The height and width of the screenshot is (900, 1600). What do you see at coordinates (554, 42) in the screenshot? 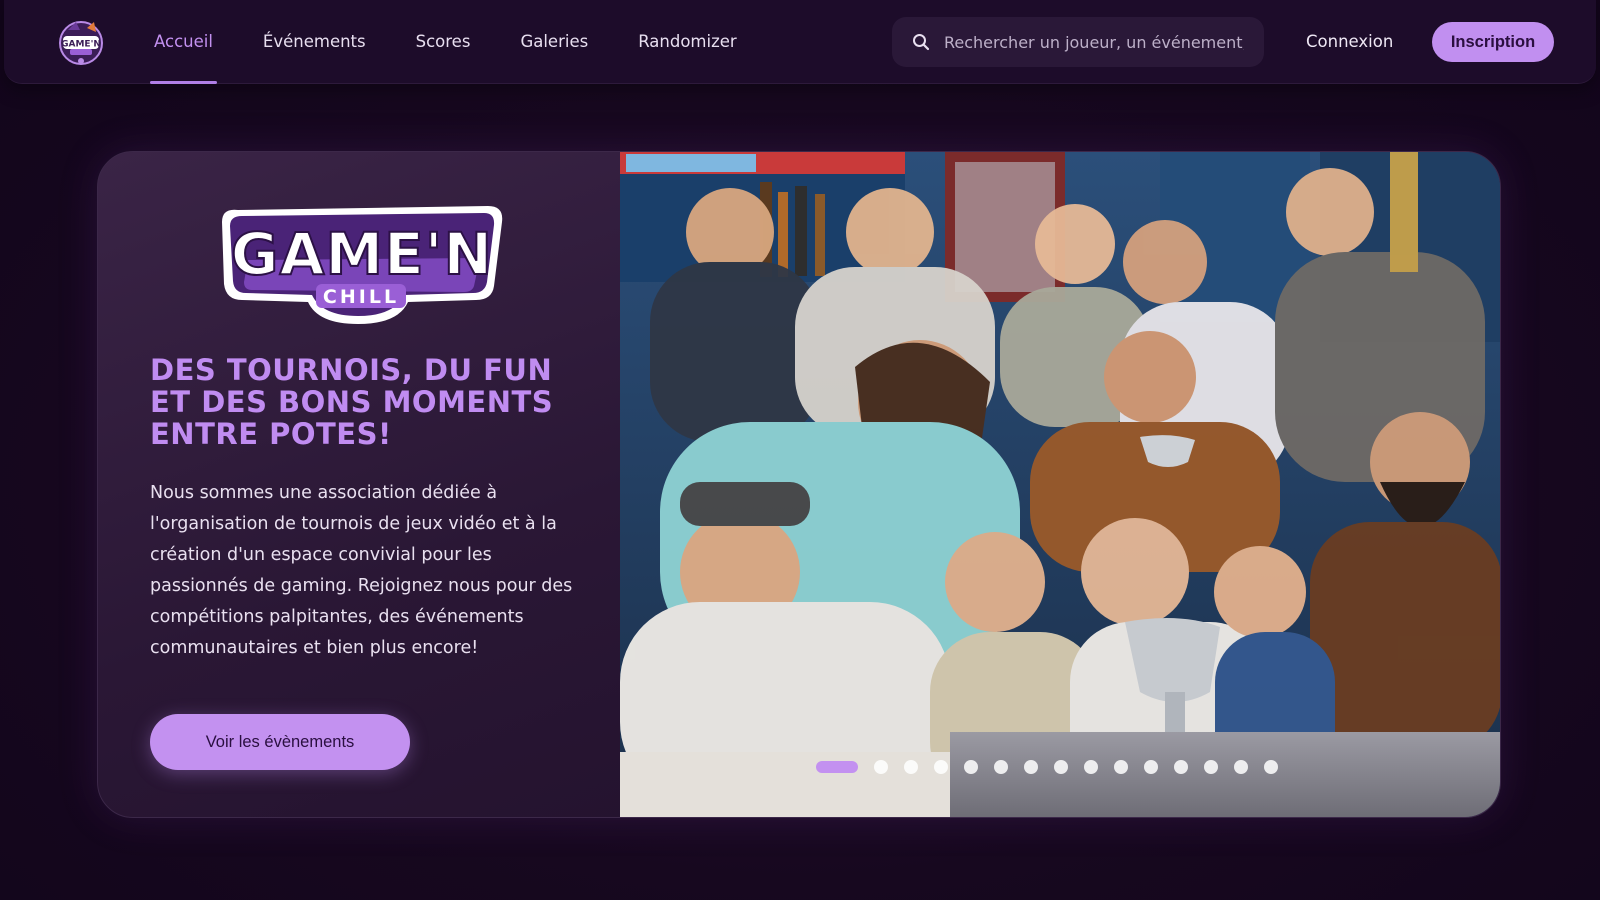
I see `nav-item-galeries: Galeries` at bounding box center [554, 42].